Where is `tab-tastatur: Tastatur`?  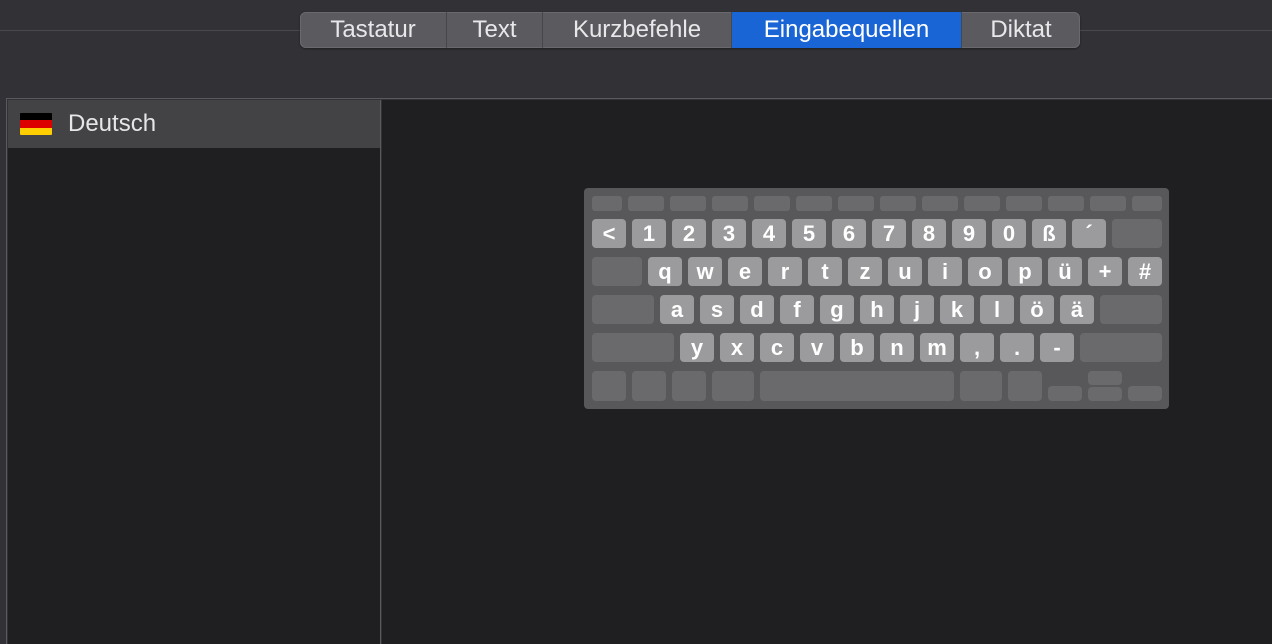
tab-tastatur: Tastatur is located at coordinates (373, 30).